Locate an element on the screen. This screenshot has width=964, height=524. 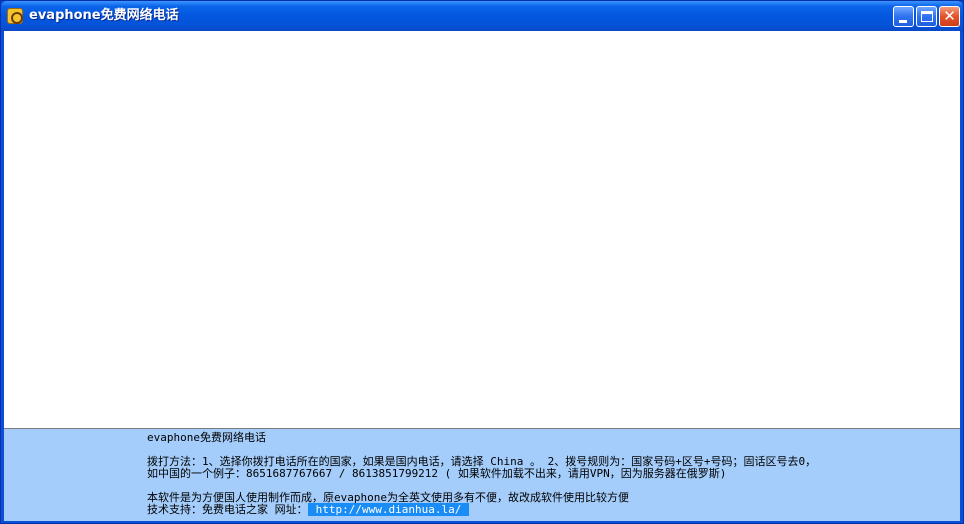
close-icon: ✕ is located at coordinates (949, 16).